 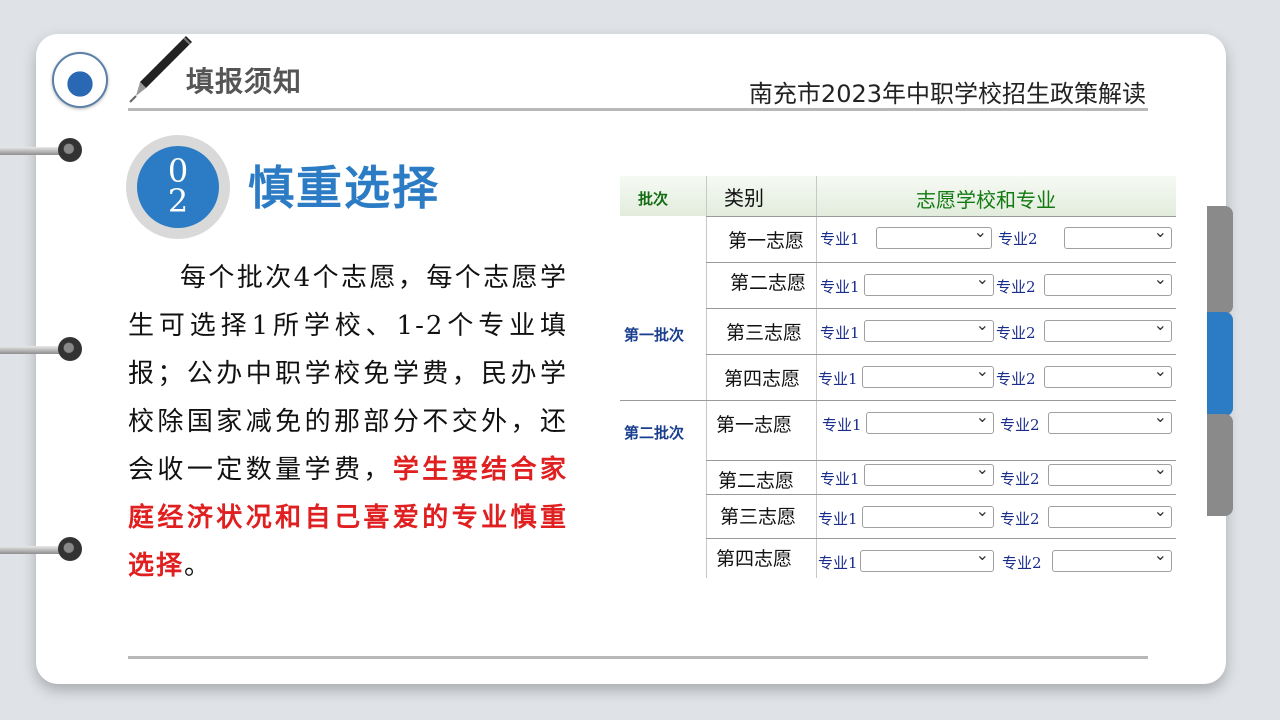 What do you see at coordinates (160, 69) in the screenshot?
I see `pen-icon` at bounding box center [160, 69].